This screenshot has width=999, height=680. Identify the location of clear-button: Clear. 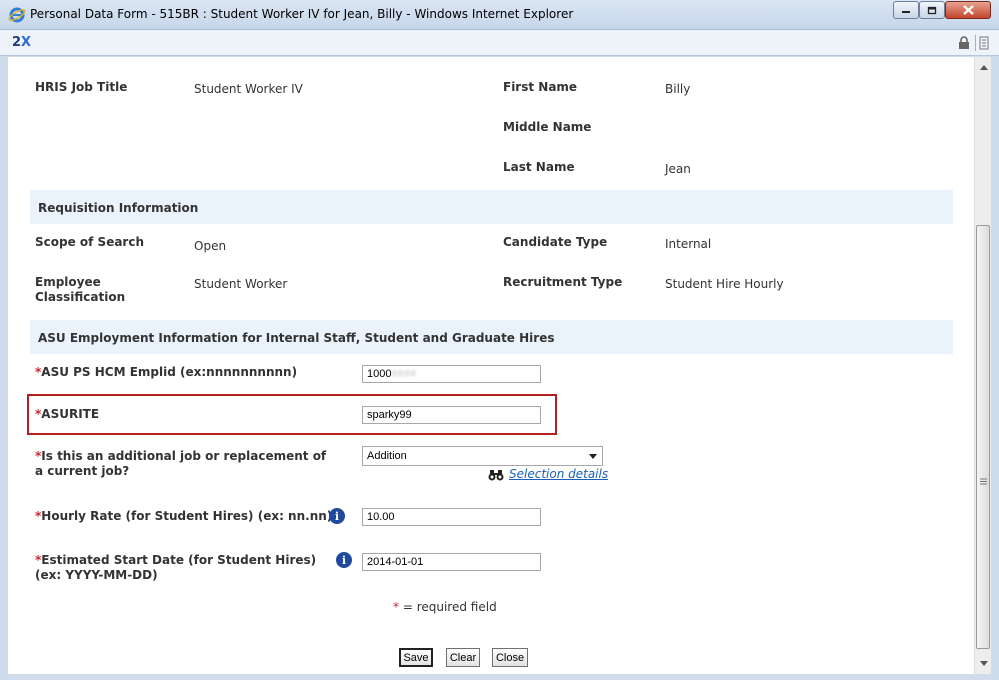
(463, 657).